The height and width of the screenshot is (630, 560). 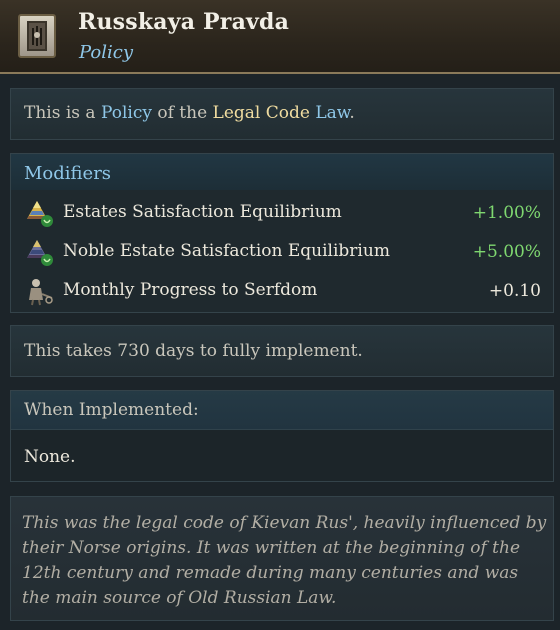 I want to click on estates-pyramid-icon, so click(x=40, y=213).